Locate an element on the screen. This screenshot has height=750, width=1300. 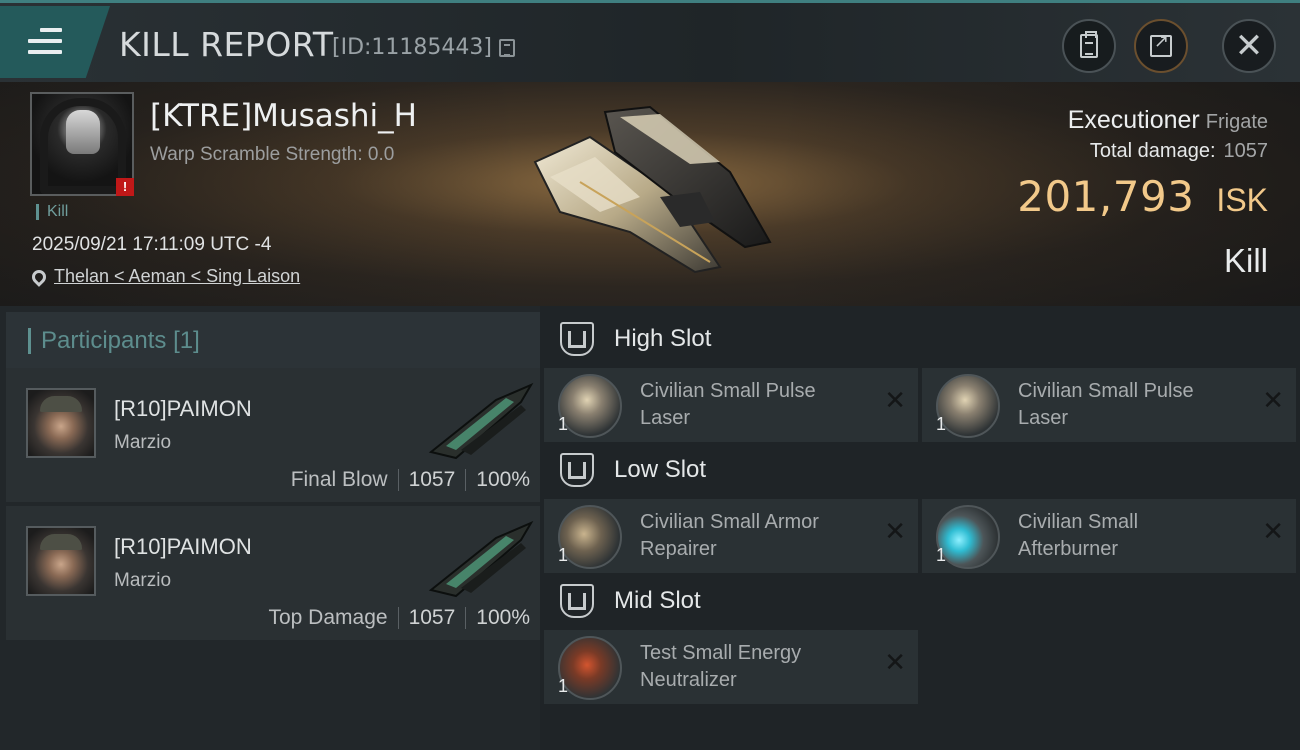
kill-datetime: 2025/09/21 17:11:09 UTC -4 is located at coordinates (152, 244).